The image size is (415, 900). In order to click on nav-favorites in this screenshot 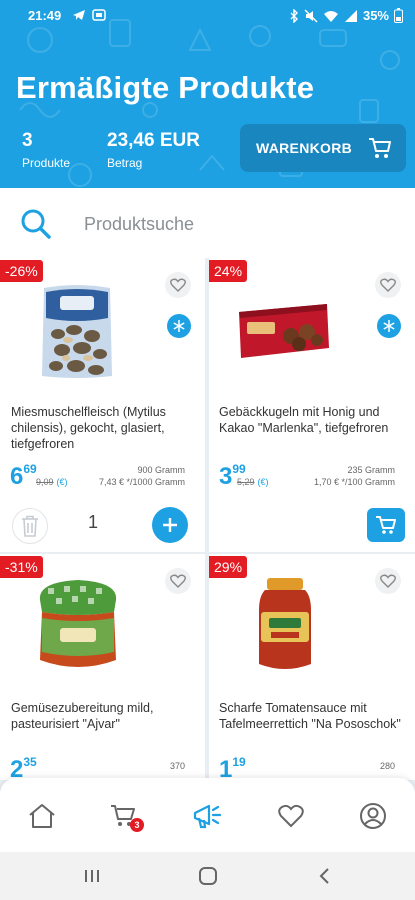, I will do `click(291, 816)`.